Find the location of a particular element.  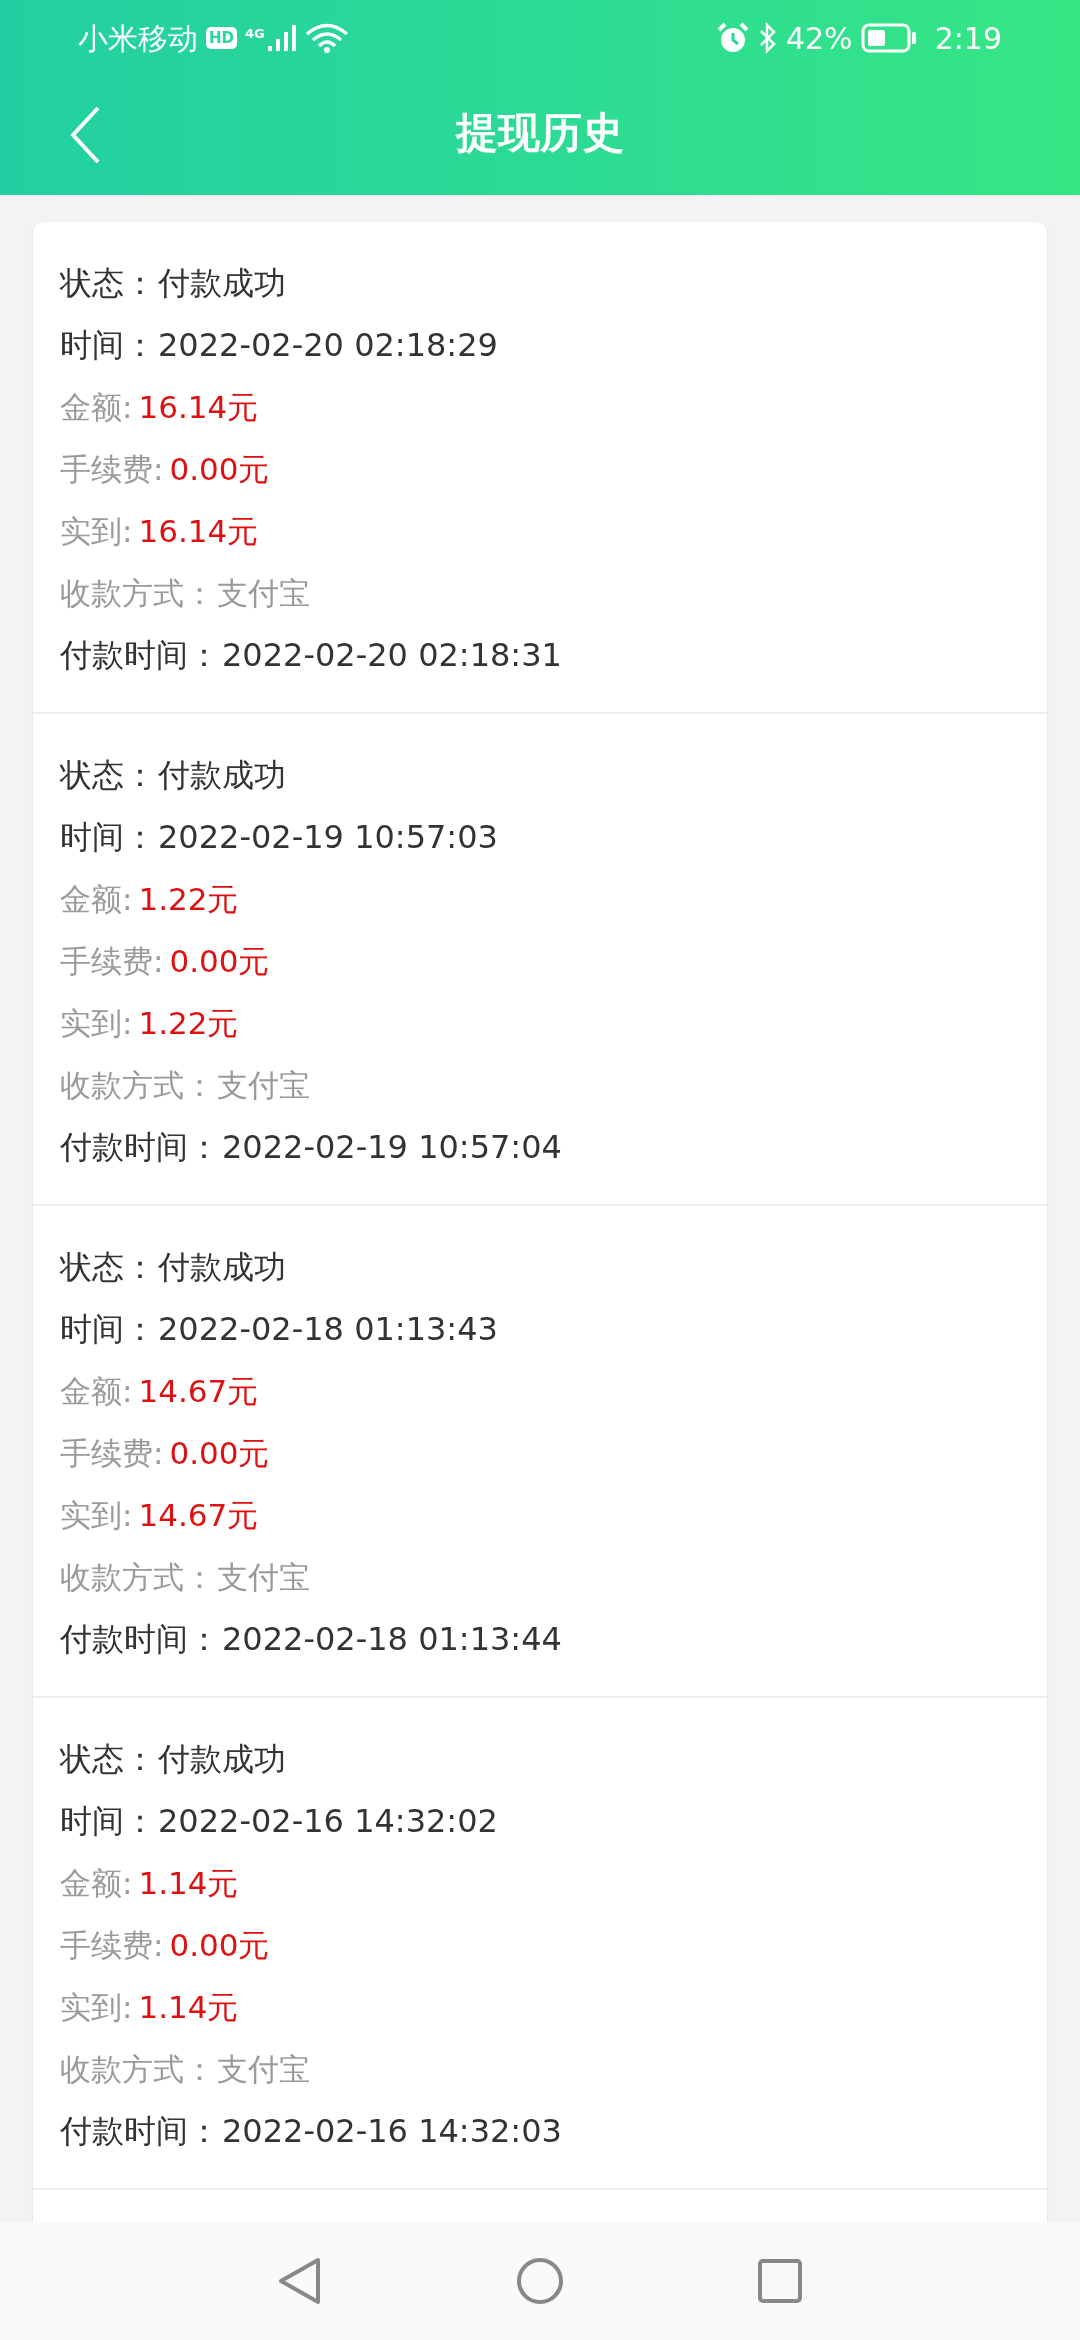

field-value: 2022-02-18 01:13:44 is located at coordinates (392, 1639).